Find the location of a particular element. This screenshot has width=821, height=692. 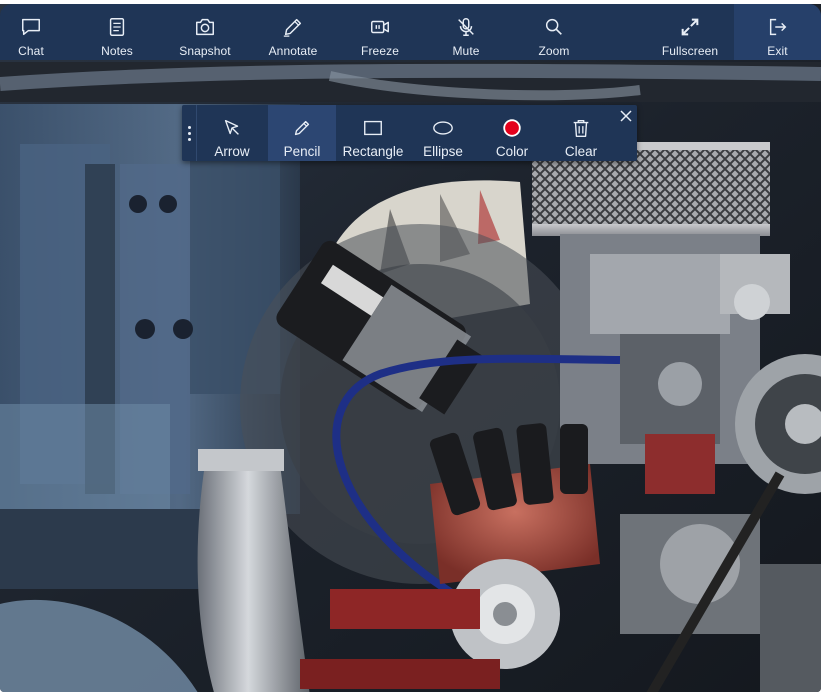

snapshot-button: Snapshot is located at coordinates (205, 32).